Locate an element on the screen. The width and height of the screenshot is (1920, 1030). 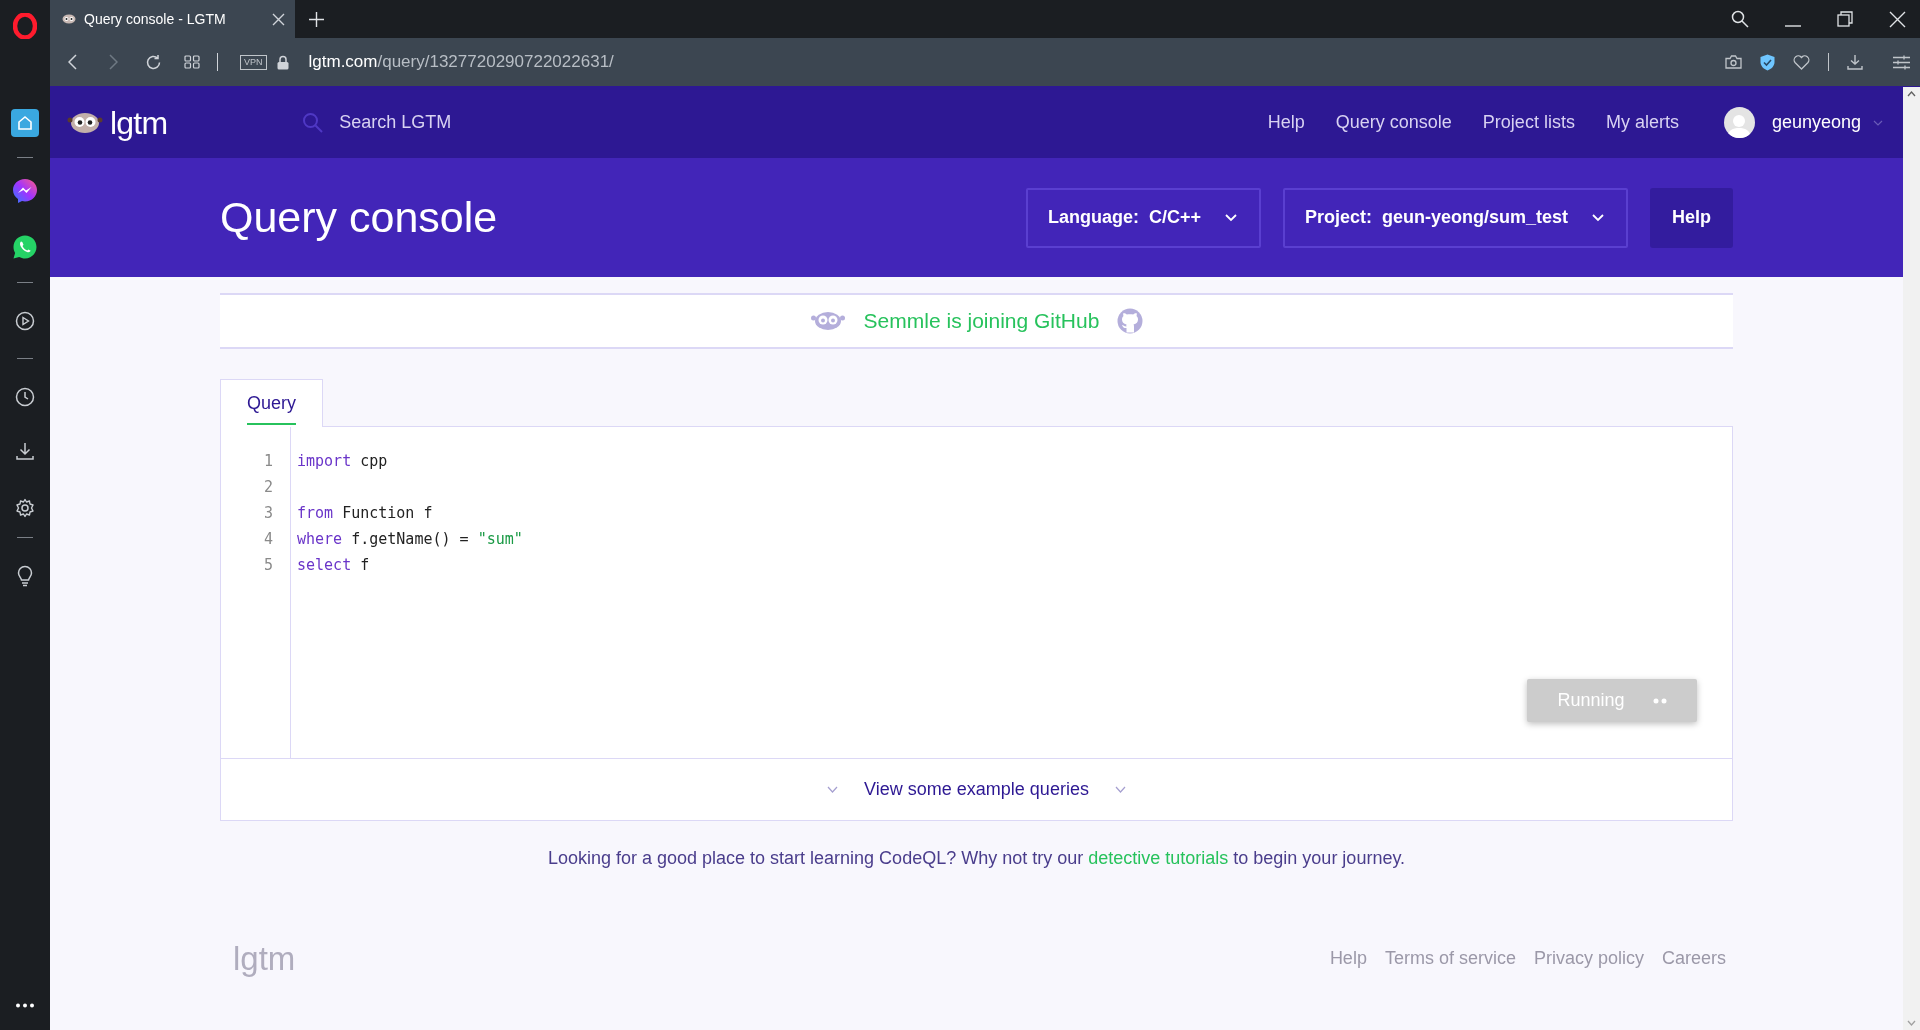
home-icon is located at coordinates (25, 123).